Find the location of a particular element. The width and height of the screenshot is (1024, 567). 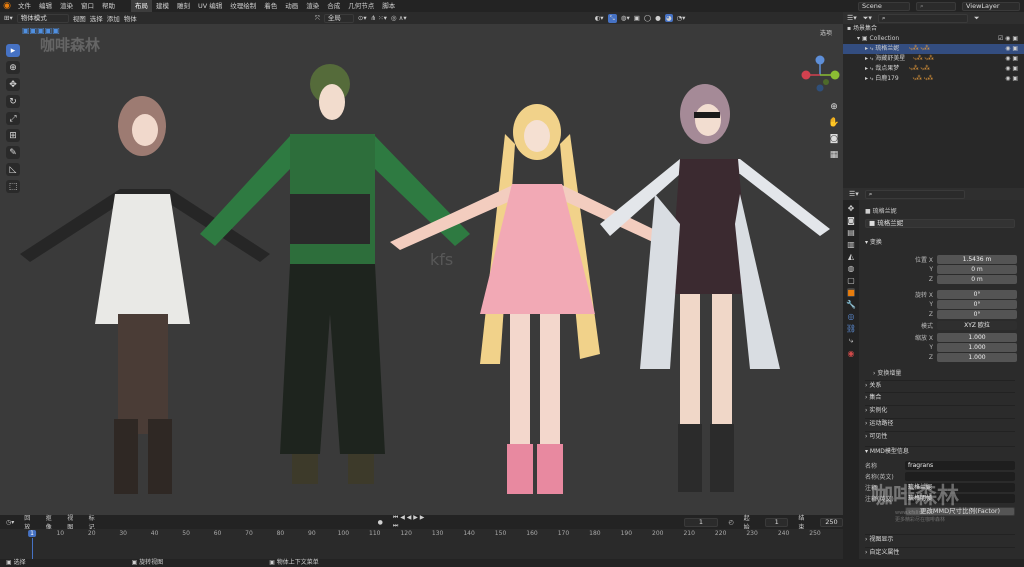

tab-compositing: 合成 is located at coordinates (333, 6).